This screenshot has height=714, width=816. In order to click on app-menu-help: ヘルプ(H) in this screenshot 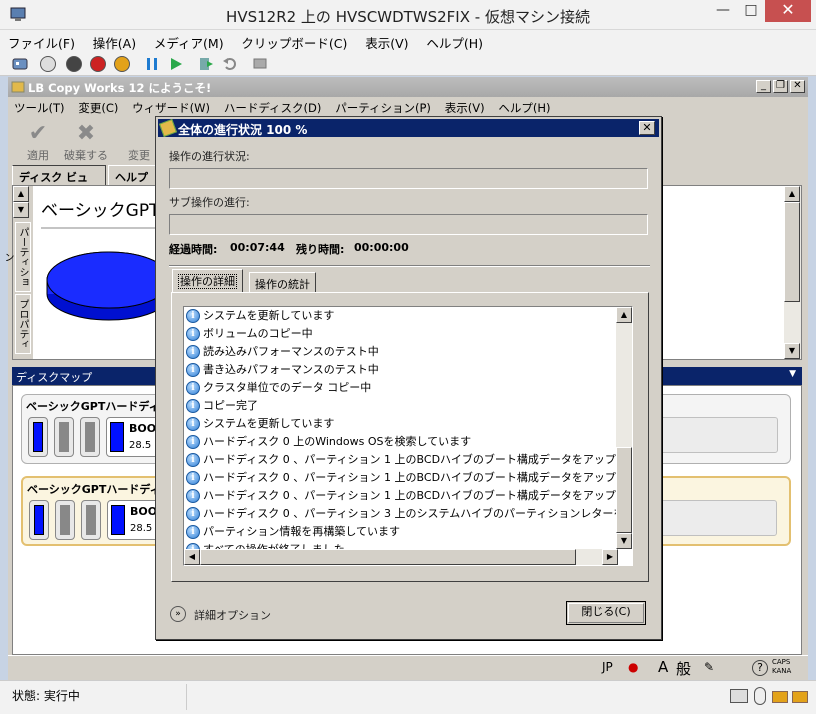, I will do `click(523, 106)`.